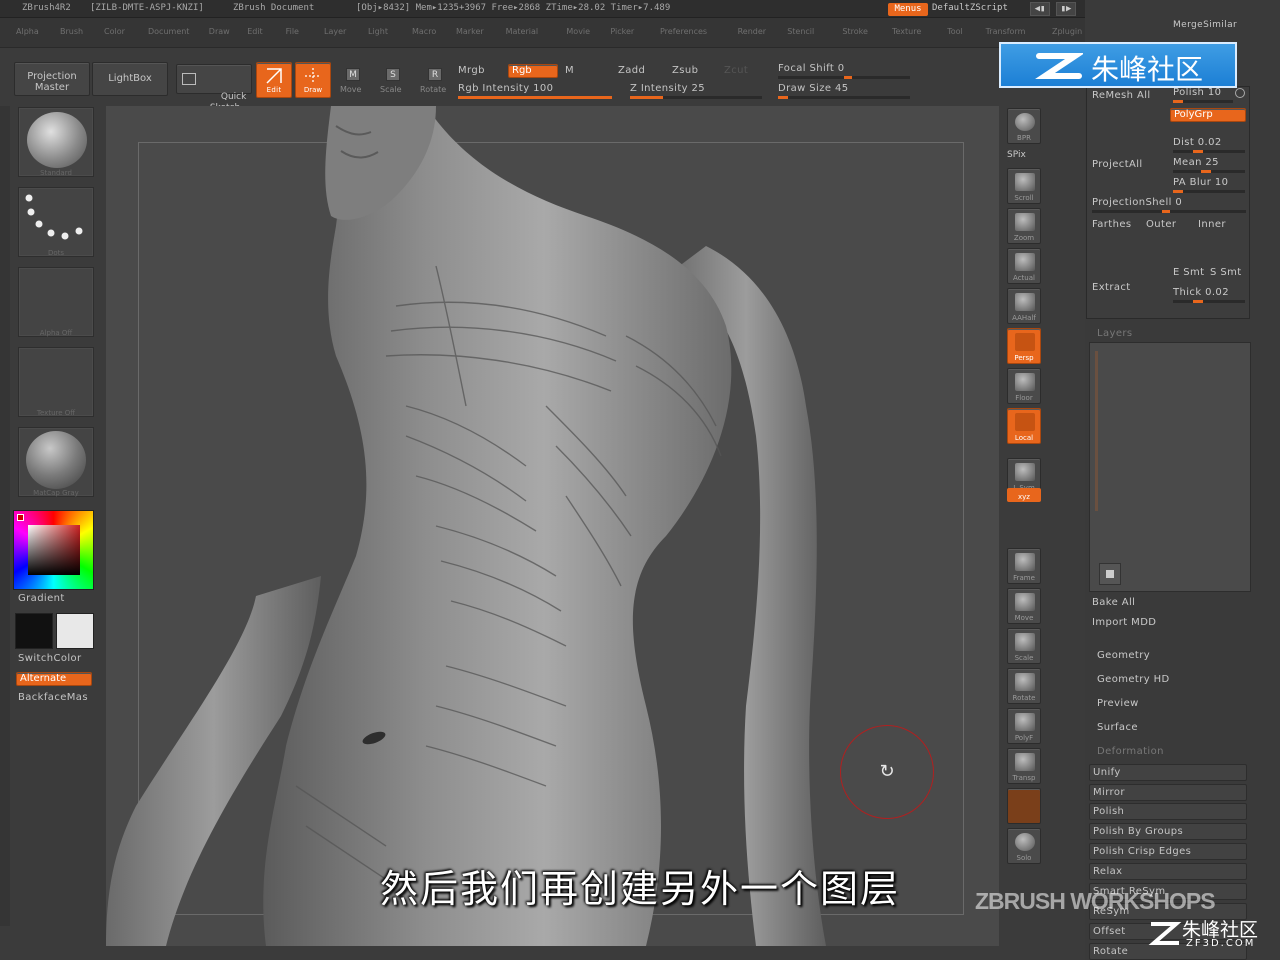 Image resolution: width=1280 pixels, height=960 pixels. I want to click on polish-deform-slider: Polish, so click(1168, 811).